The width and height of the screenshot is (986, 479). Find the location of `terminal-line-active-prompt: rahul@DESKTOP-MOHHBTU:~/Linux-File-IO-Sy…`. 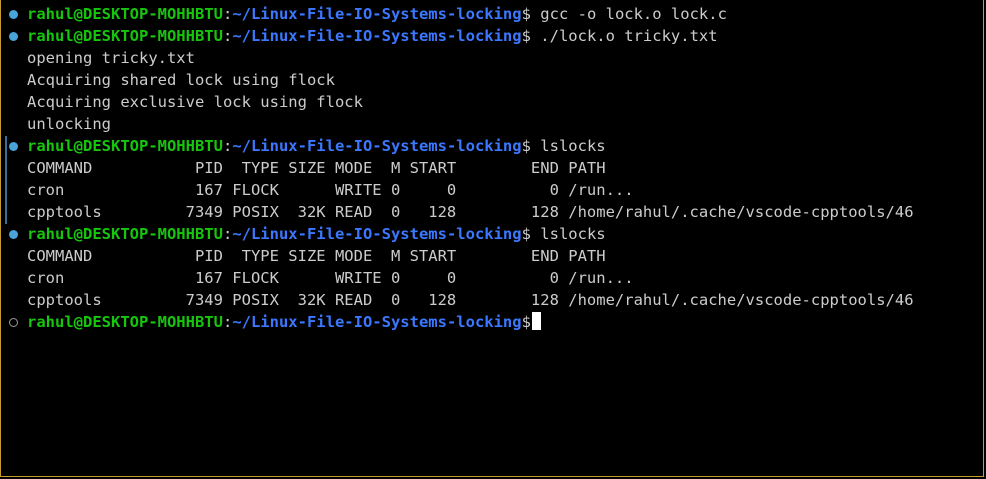

terminal-line-active-prompt: rahul@DESKTOP-MOHHBTU:~/Linux-File-IO-Sy… is located at coordinates (271, 322).